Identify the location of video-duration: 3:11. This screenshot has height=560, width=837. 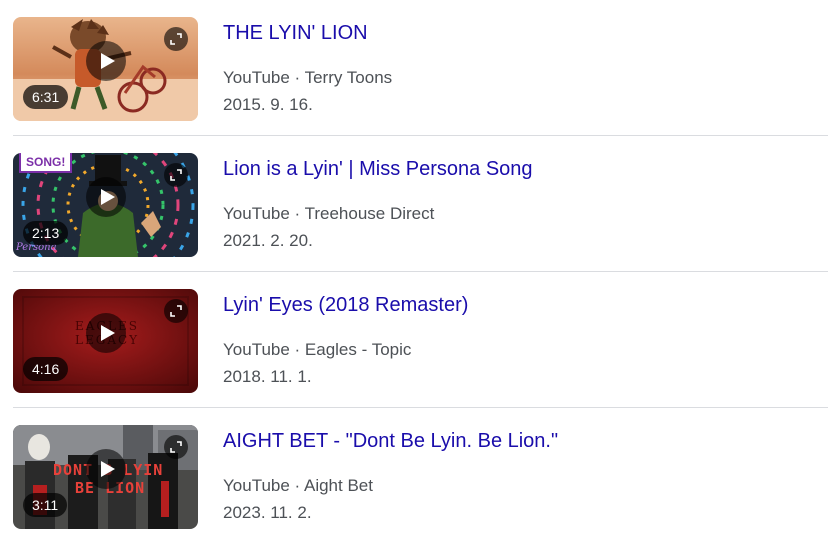
(45, 505).